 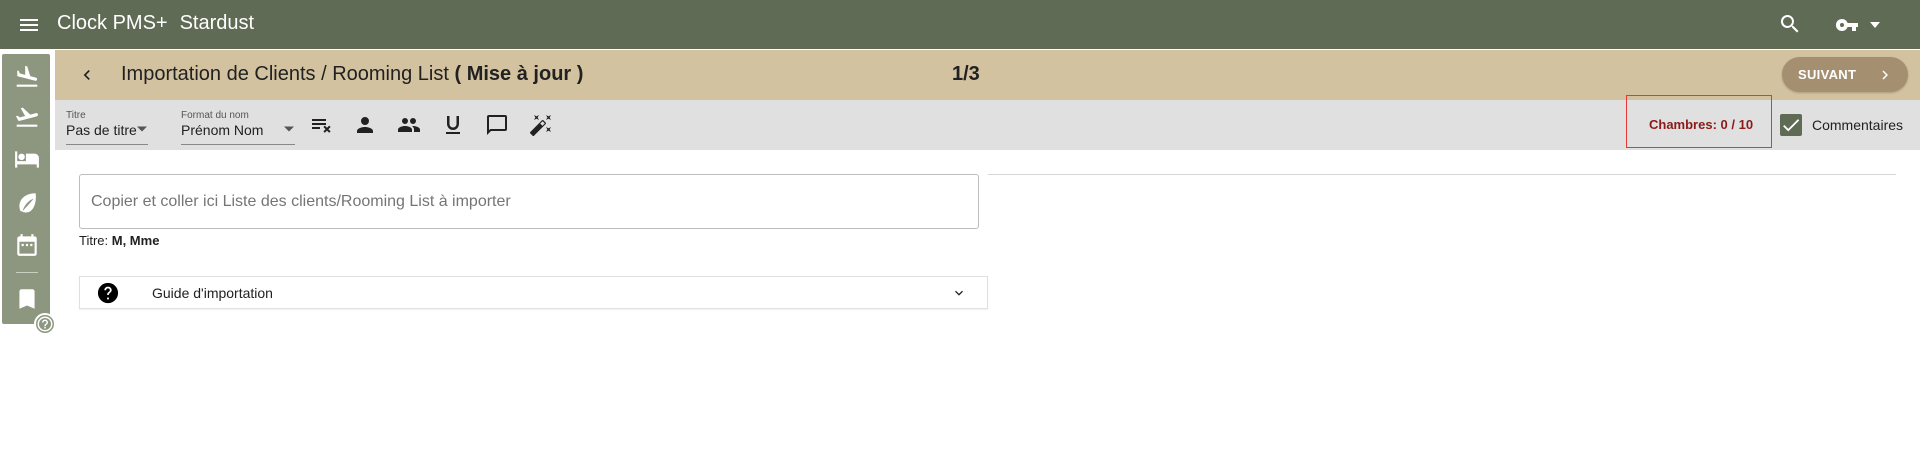 What do you see at coordinates (27, 299) in the screenshot?
I see `book-icon` at bounding box center [27, 299].